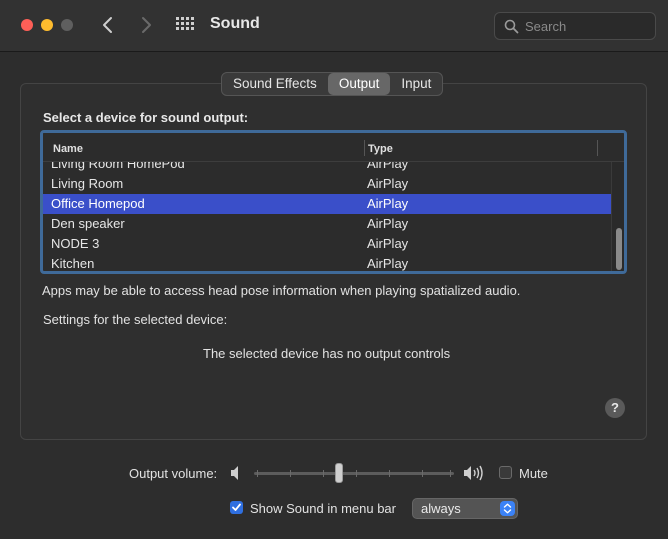  Describe the element at coordinates (327, 204) in the screenshot. I see `device-row-office-homepod: Office Homepod AirPlay` at that location.